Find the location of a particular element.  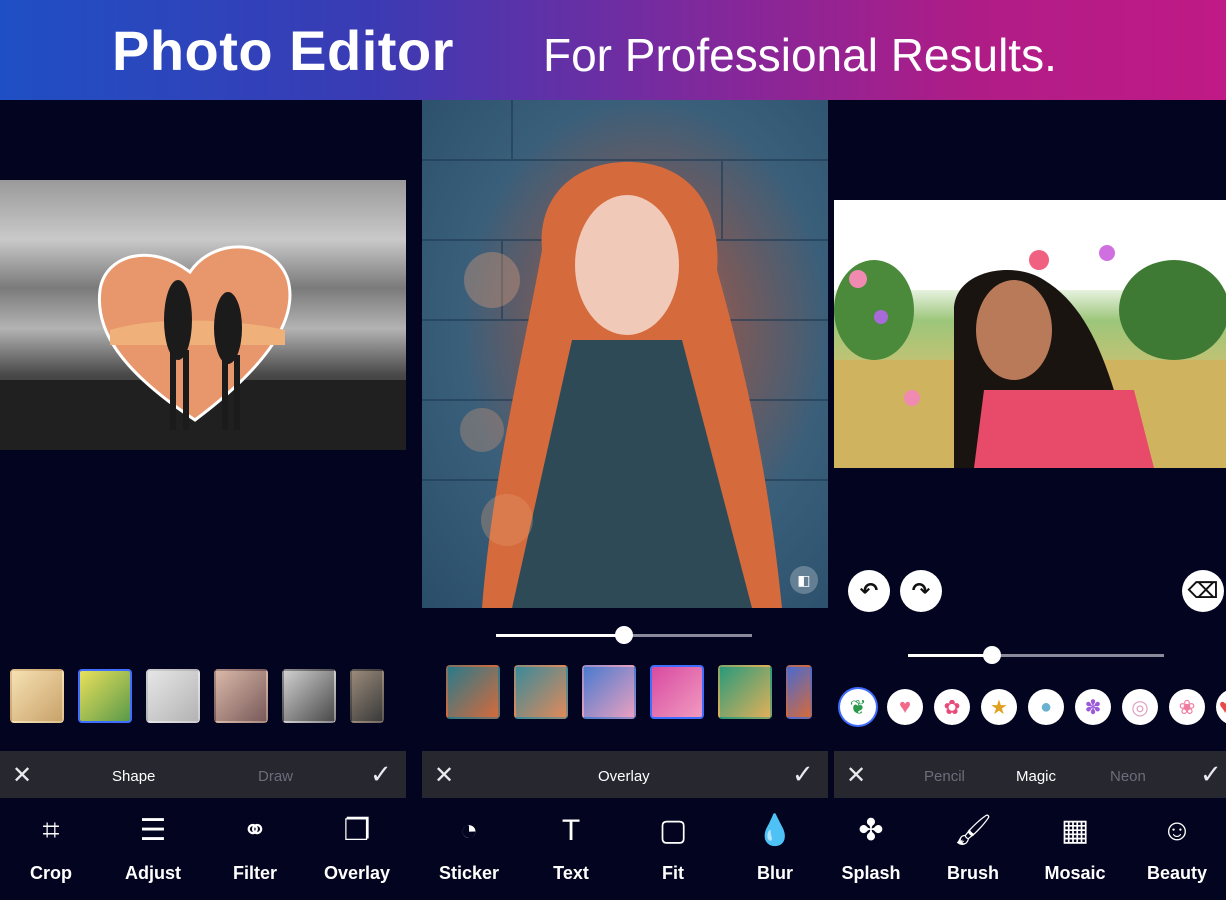

woman-with-flowers-photo is located at coordinates (1030, 334).